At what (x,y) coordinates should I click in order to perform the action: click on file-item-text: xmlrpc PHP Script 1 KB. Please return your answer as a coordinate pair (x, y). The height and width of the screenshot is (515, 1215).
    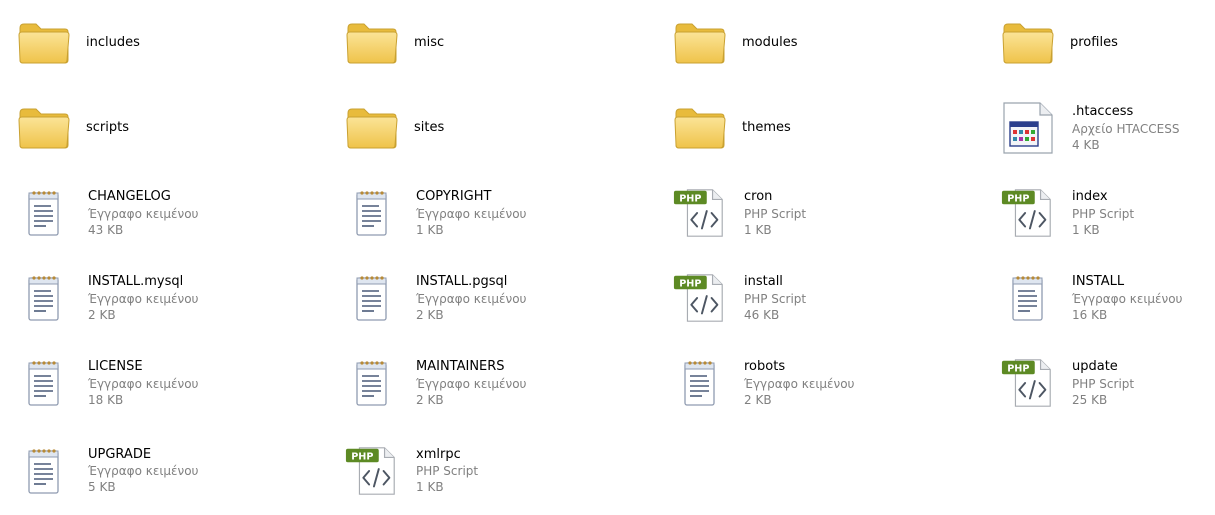
    Looking at the image, I should click on (447, 471).